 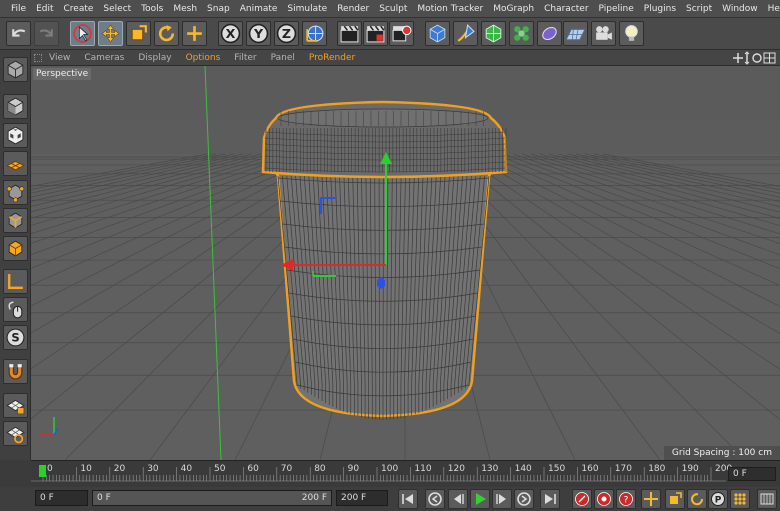 What do you see at coordinates (15, 248) in the screenshot?
I see `polygons-mode-button` at bounding box center [15, 248].